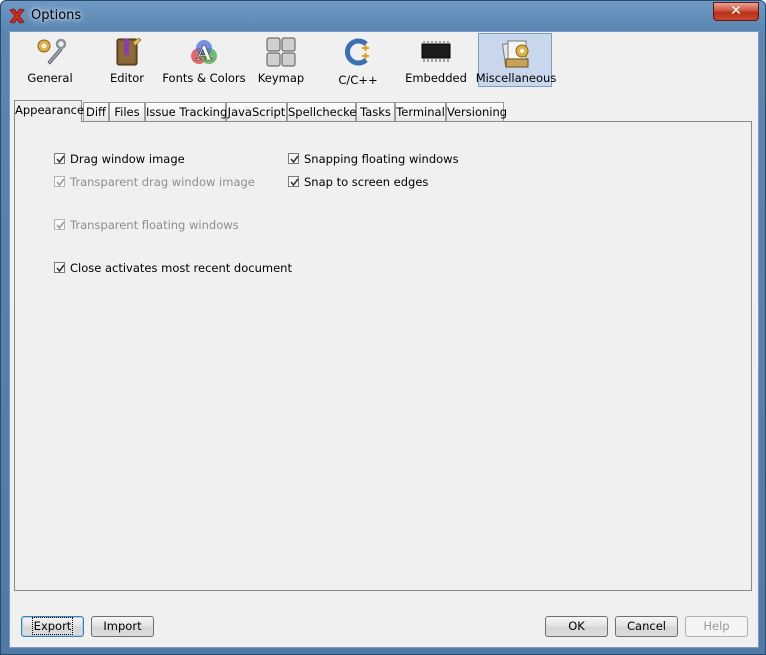 Image resolution: width=766 pixels, height=655 pixels. What do you see at coordinates (476, 111) in the screenshot?
I see `tab-versioning: Versioning` at bounding box center [476, 111].